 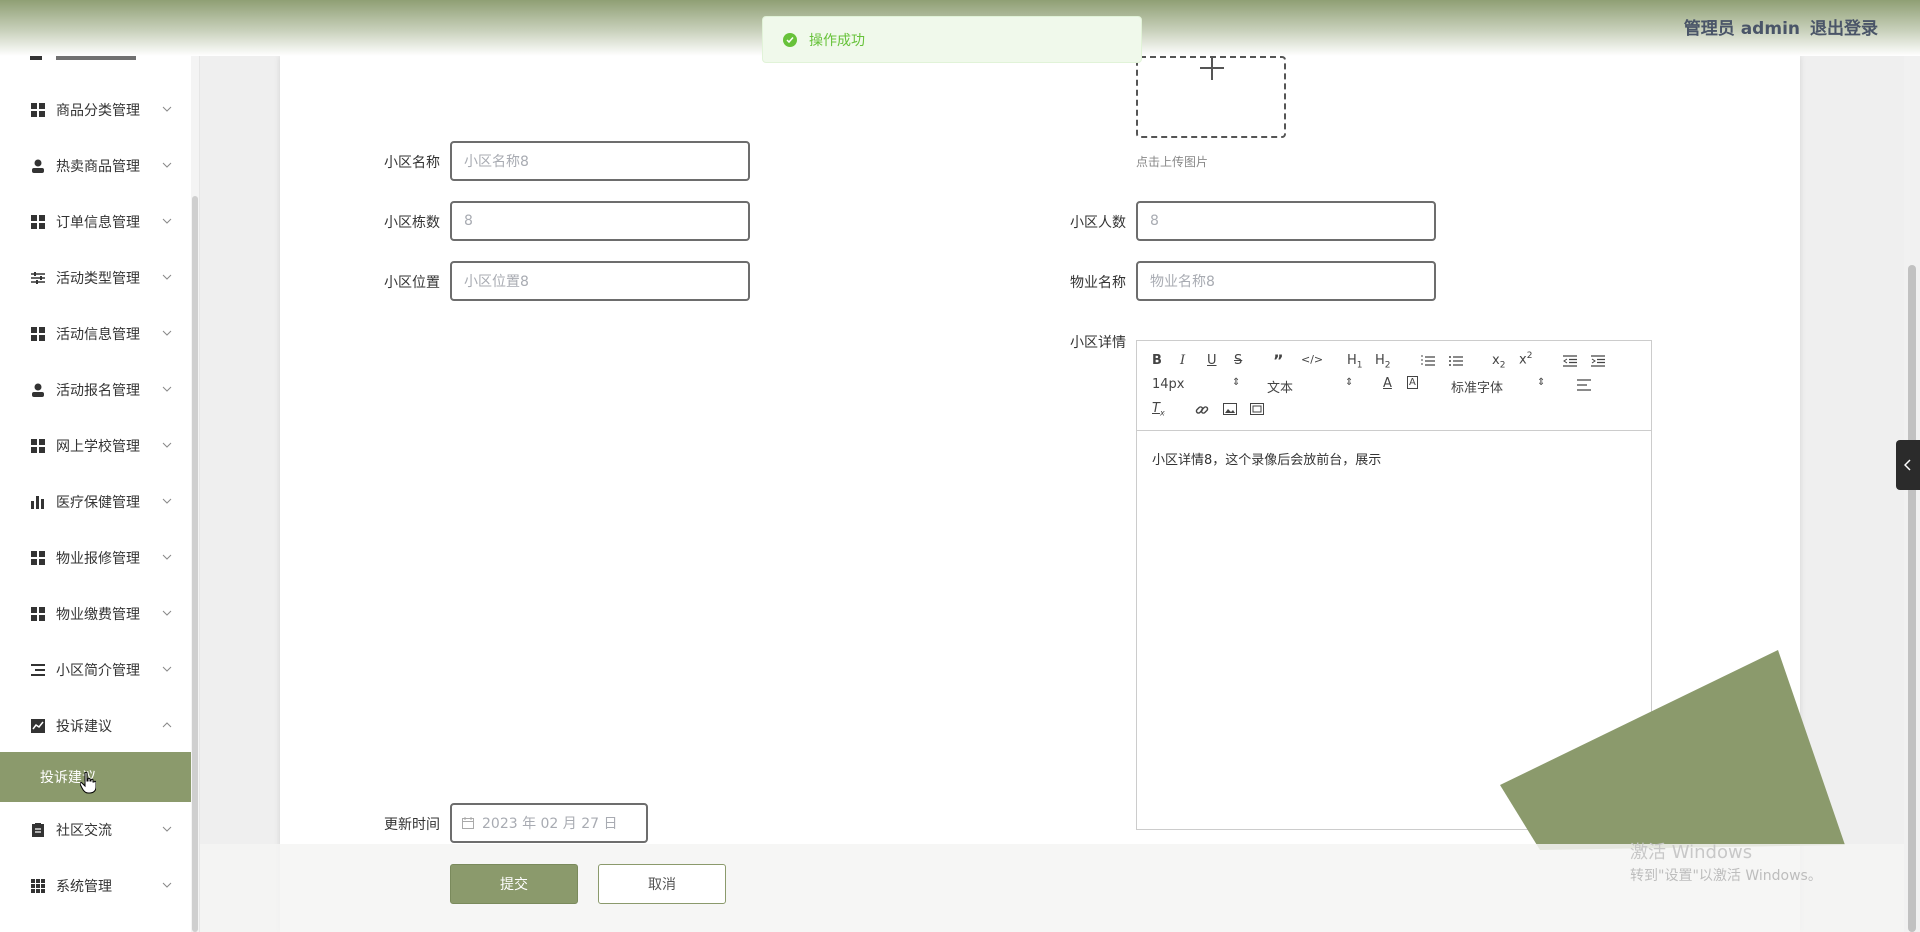 What do you see at coordinates (1280, 388) in the screenshot?
I see `text-style-value: 文本` at bounding box center [1280, 388].